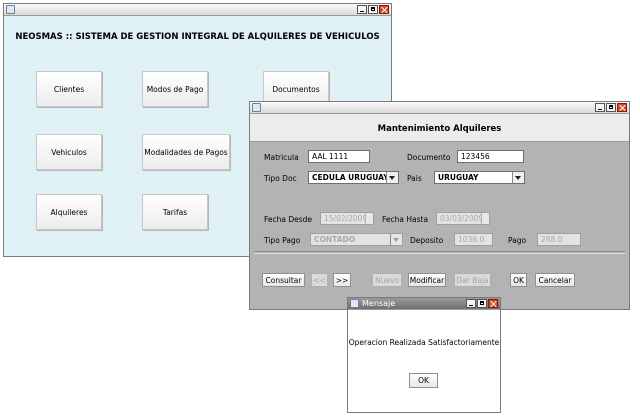 This screenshot has height=417, width=640. What do you see at coordinates (339, 156) in the screenshot?
I see `matricula-input: AAL 1111` at bounding box center [339, 156].